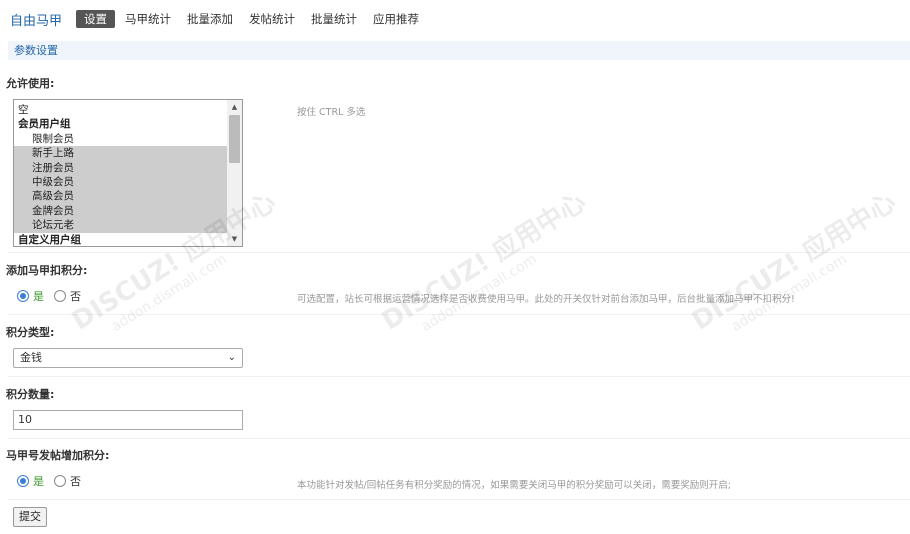 This screenshot has width=910, height=534. What do you see at coordinates (234, 173) in the screenshot?
I see `multiselect-scrollbar: ▲ ▼` at bounding box center [234, 173].